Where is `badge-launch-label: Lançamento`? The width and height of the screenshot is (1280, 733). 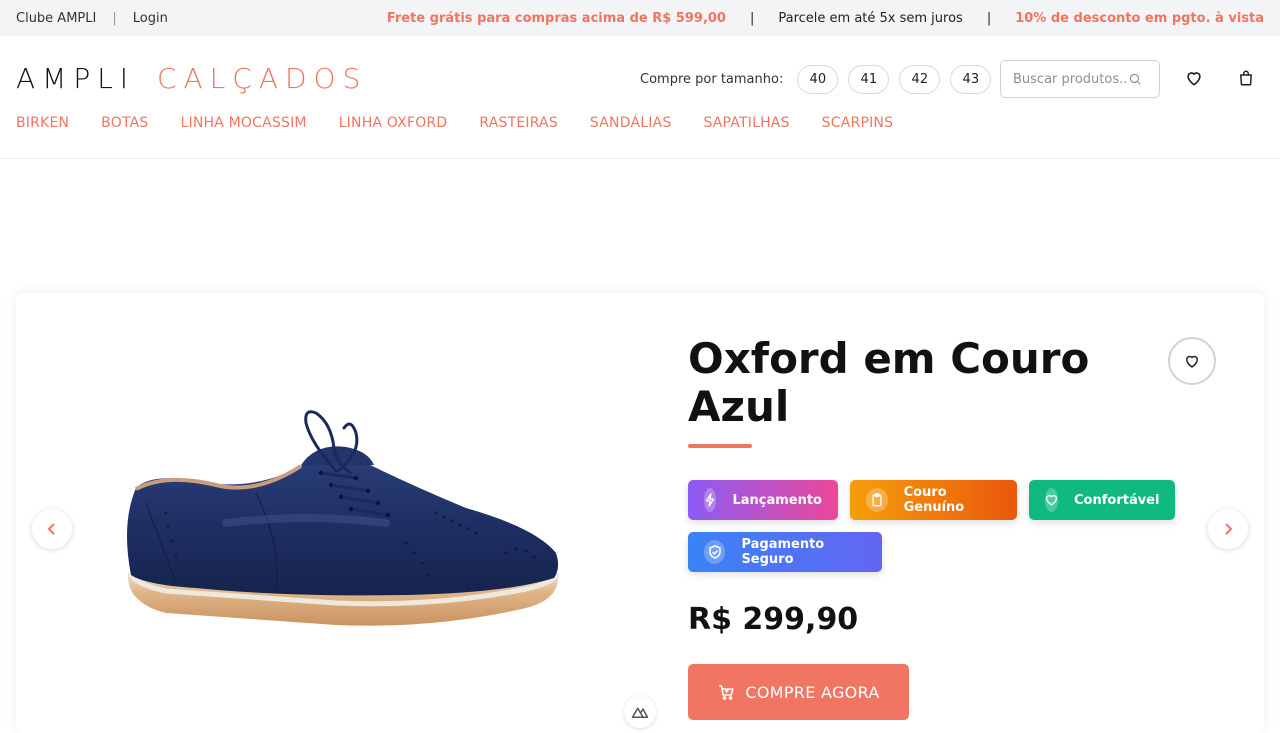
badge-launch-label: Lançamento is located at coordinates (777, 500).